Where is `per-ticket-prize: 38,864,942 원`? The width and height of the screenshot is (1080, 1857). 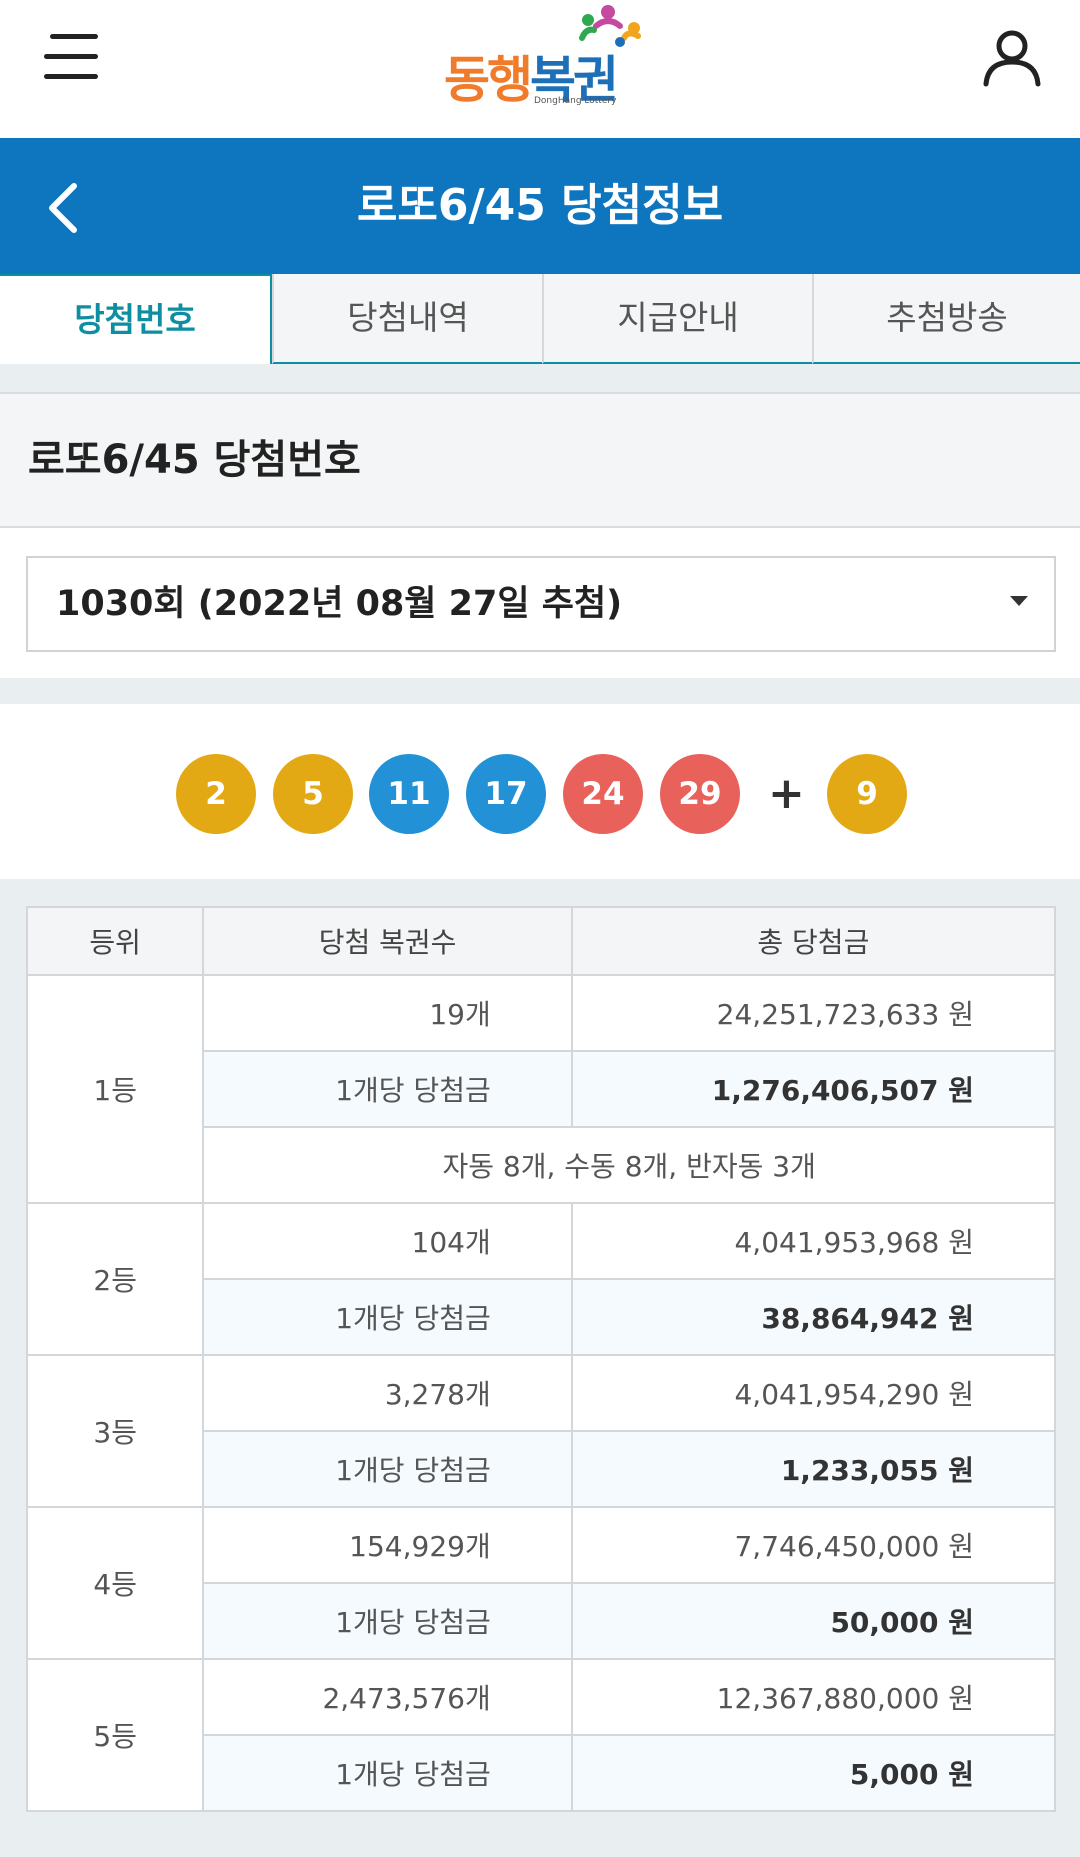 per-ticket-prize: 38,864,942 원 is located at coordinates (813, 1317).